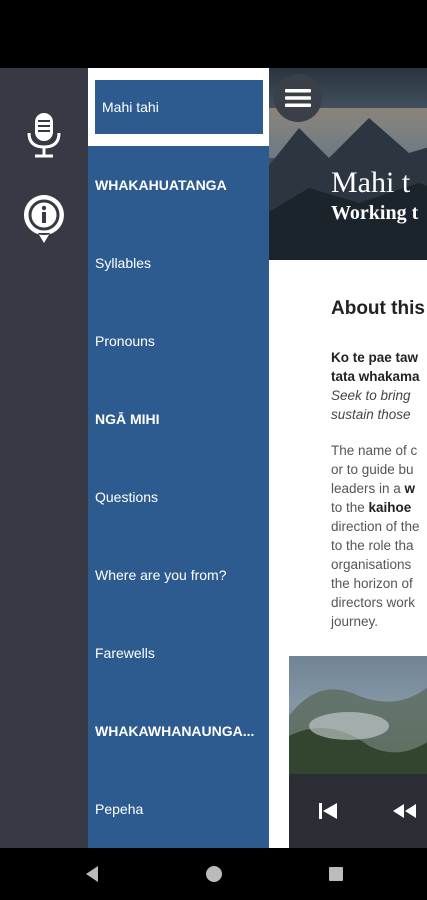 Image resolution: width=427 pixels, height=900 pixels. I want to click on drawer-item-label: Farewells, so click(125, 653).